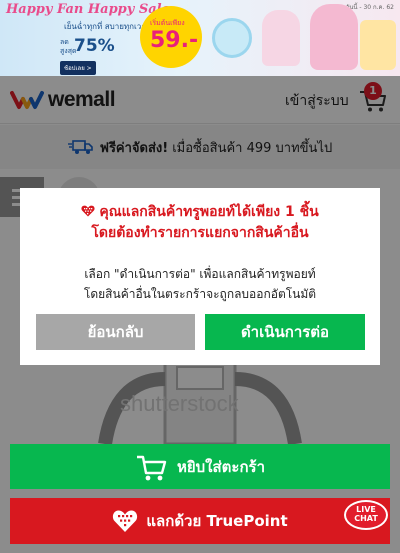  What do you see at coordinates (107, 26) in the screenshot?
I see `banner-subtitle: เย็นฉ่ำทุกที่ สบายทุกเวลา` at bounding box center [107, 26].